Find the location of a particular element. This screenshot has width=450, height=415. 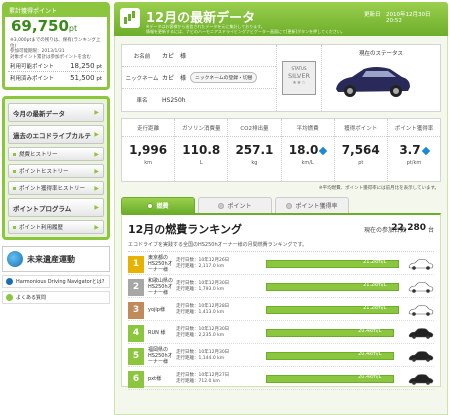

rank-name: yojip様 is located at coordinates (156, 310).